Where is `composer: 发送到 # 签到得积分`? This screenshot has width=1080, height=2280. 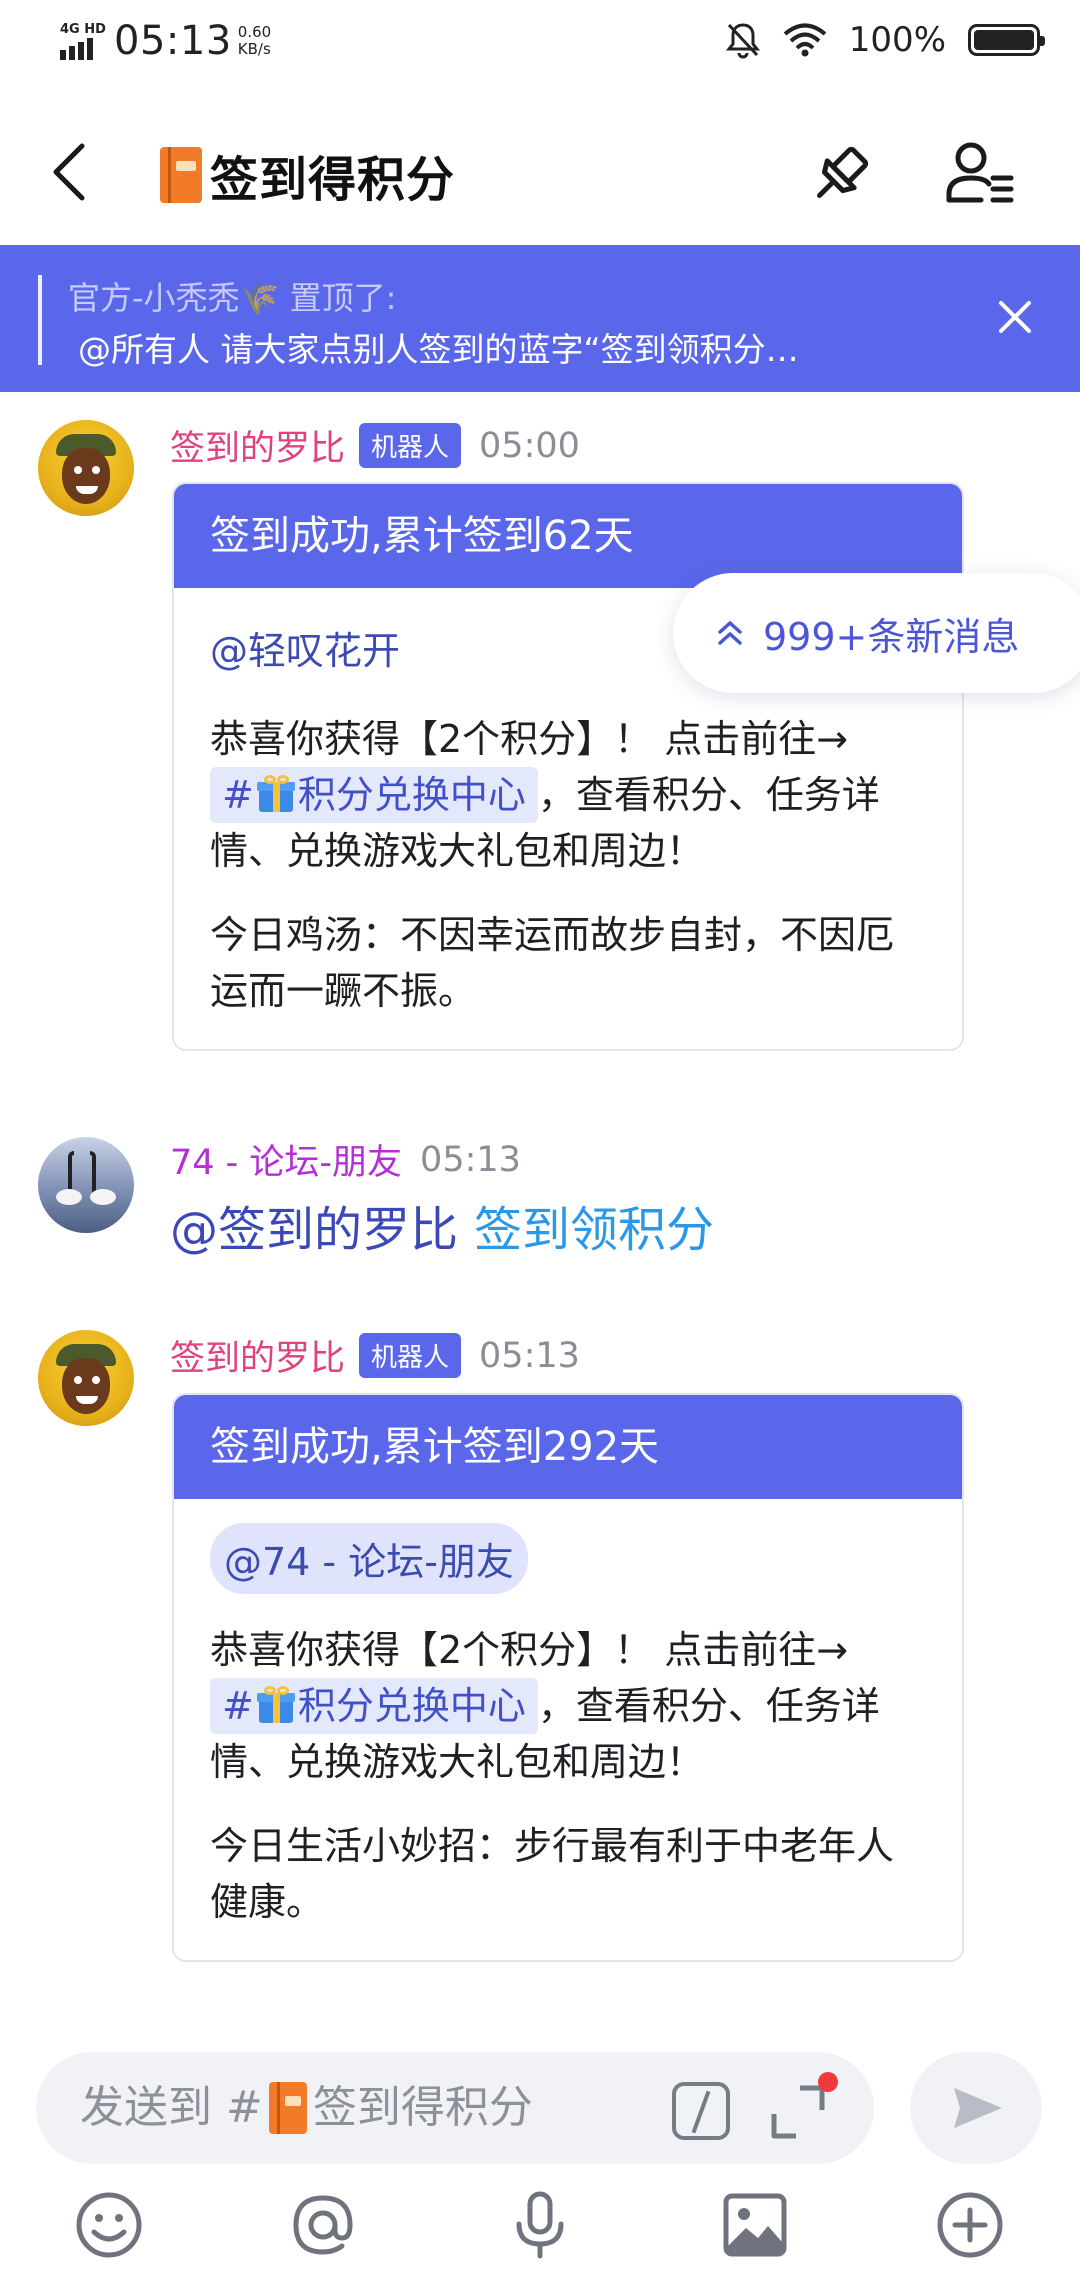
composer: 发送到 # 签到得积分 is located at coordinates (540, 2155).